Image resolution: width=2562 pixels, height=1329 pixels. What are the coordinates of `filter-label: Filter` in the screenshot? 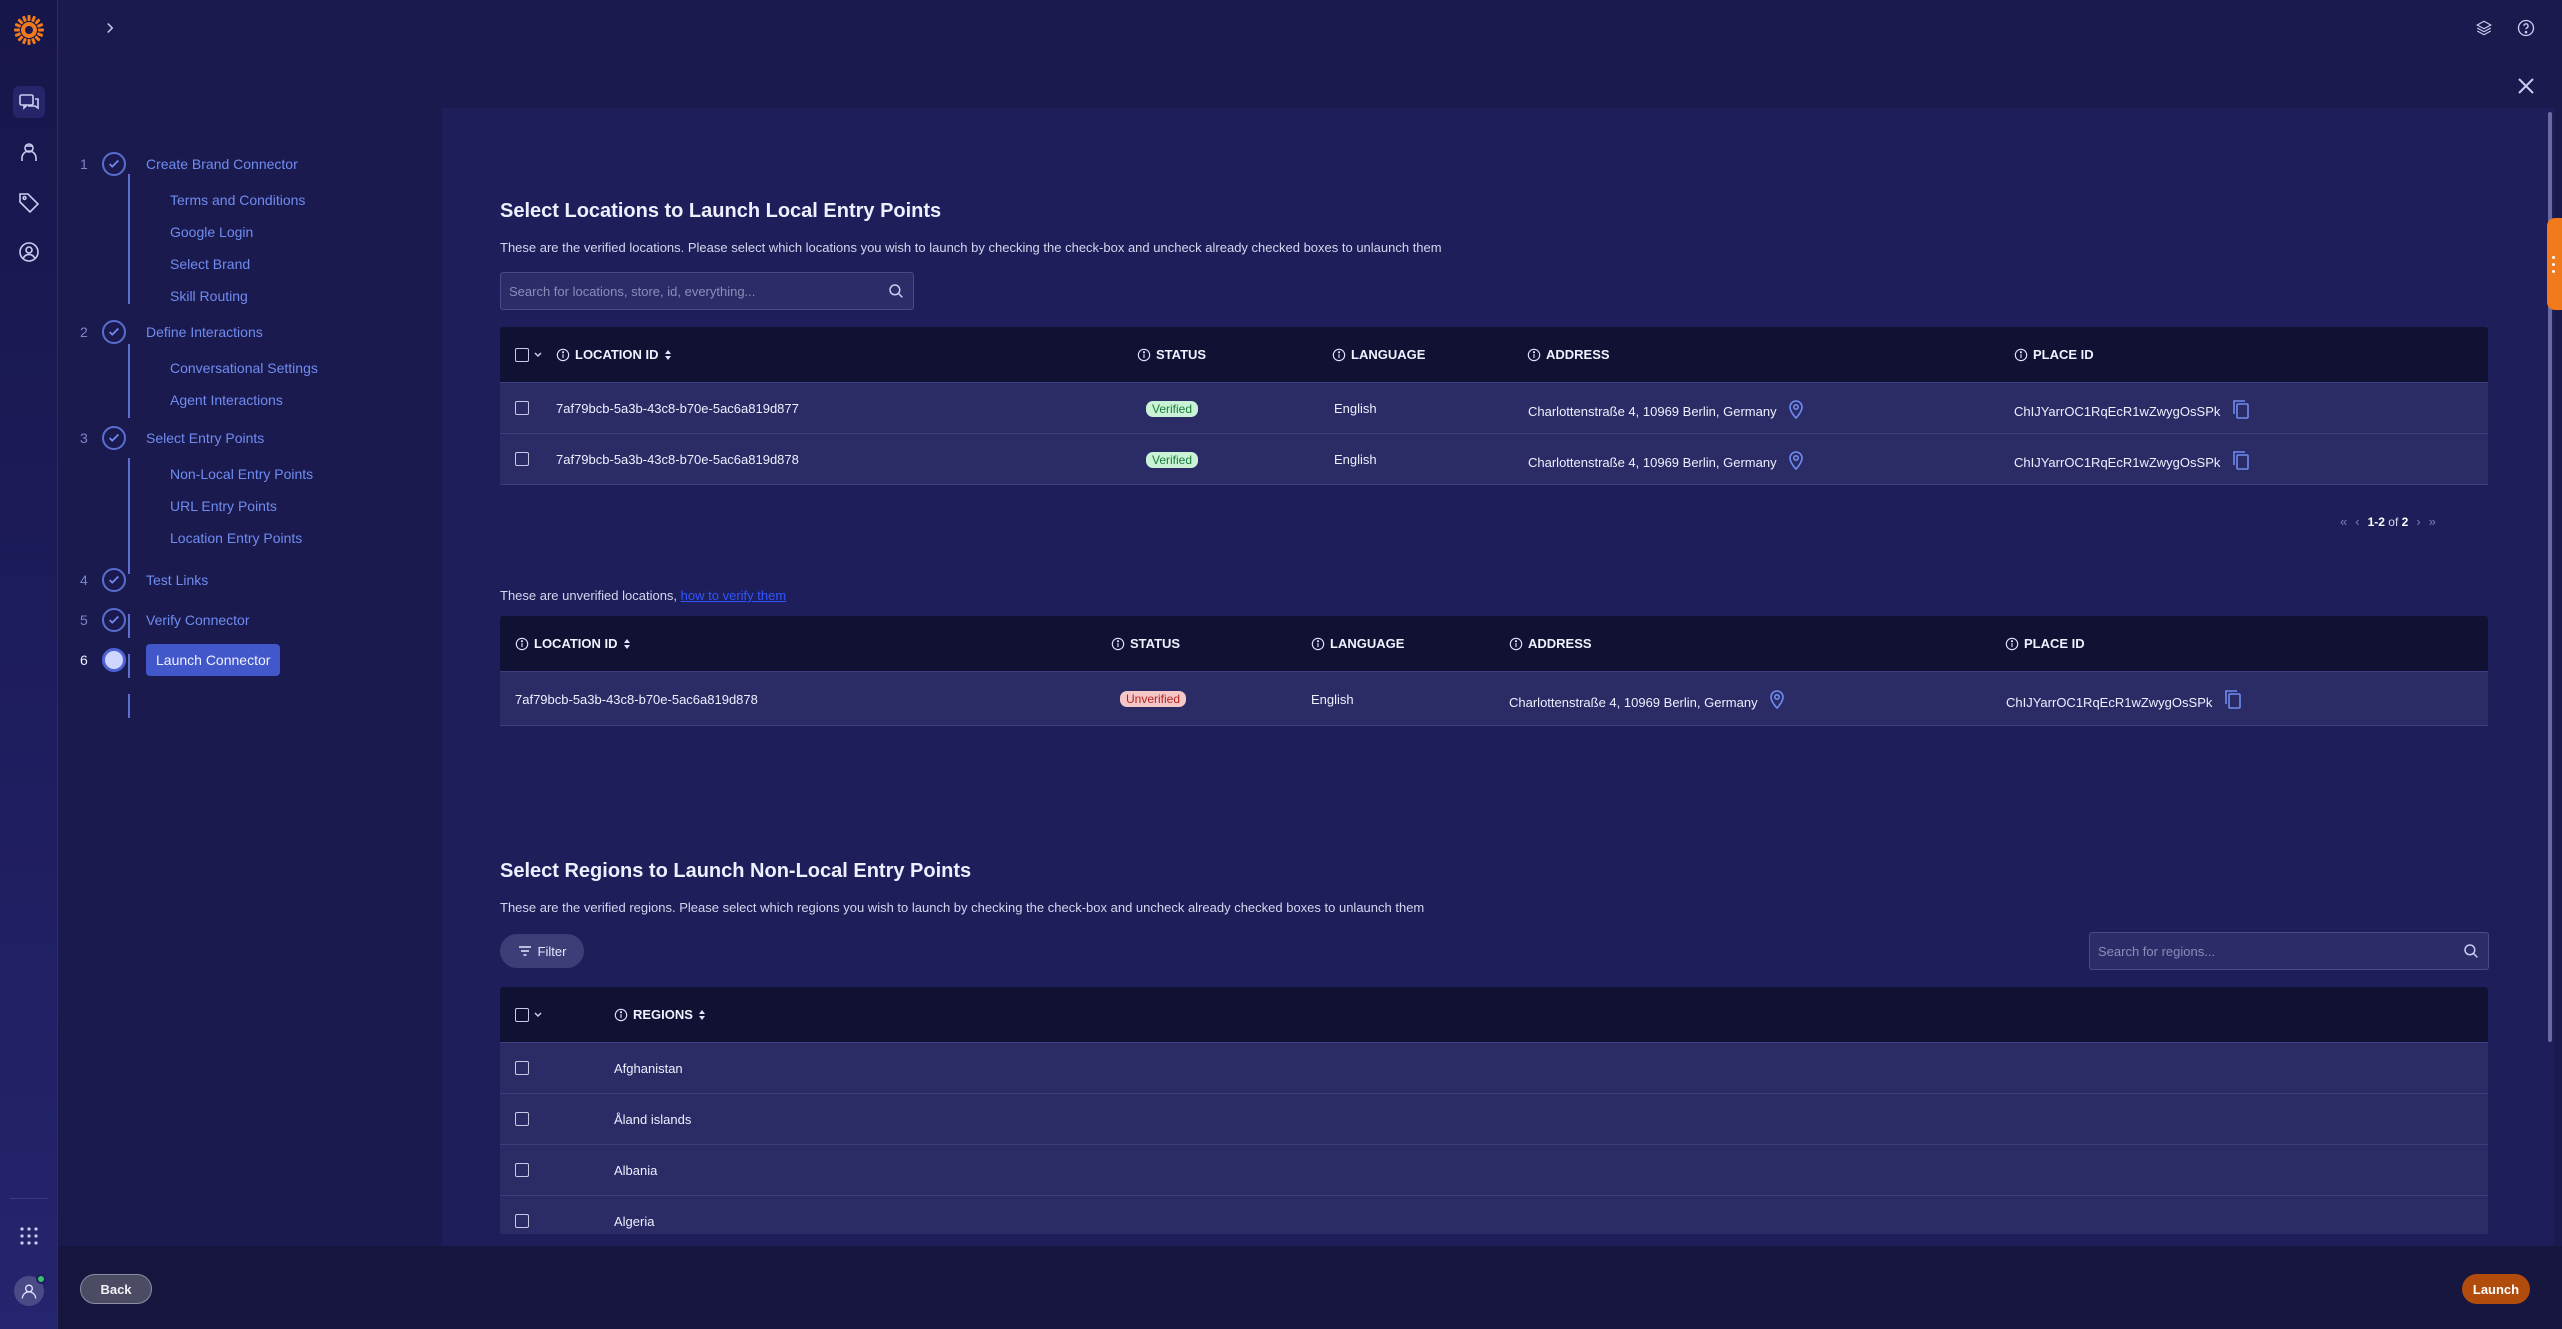 It's located at (552, 951).